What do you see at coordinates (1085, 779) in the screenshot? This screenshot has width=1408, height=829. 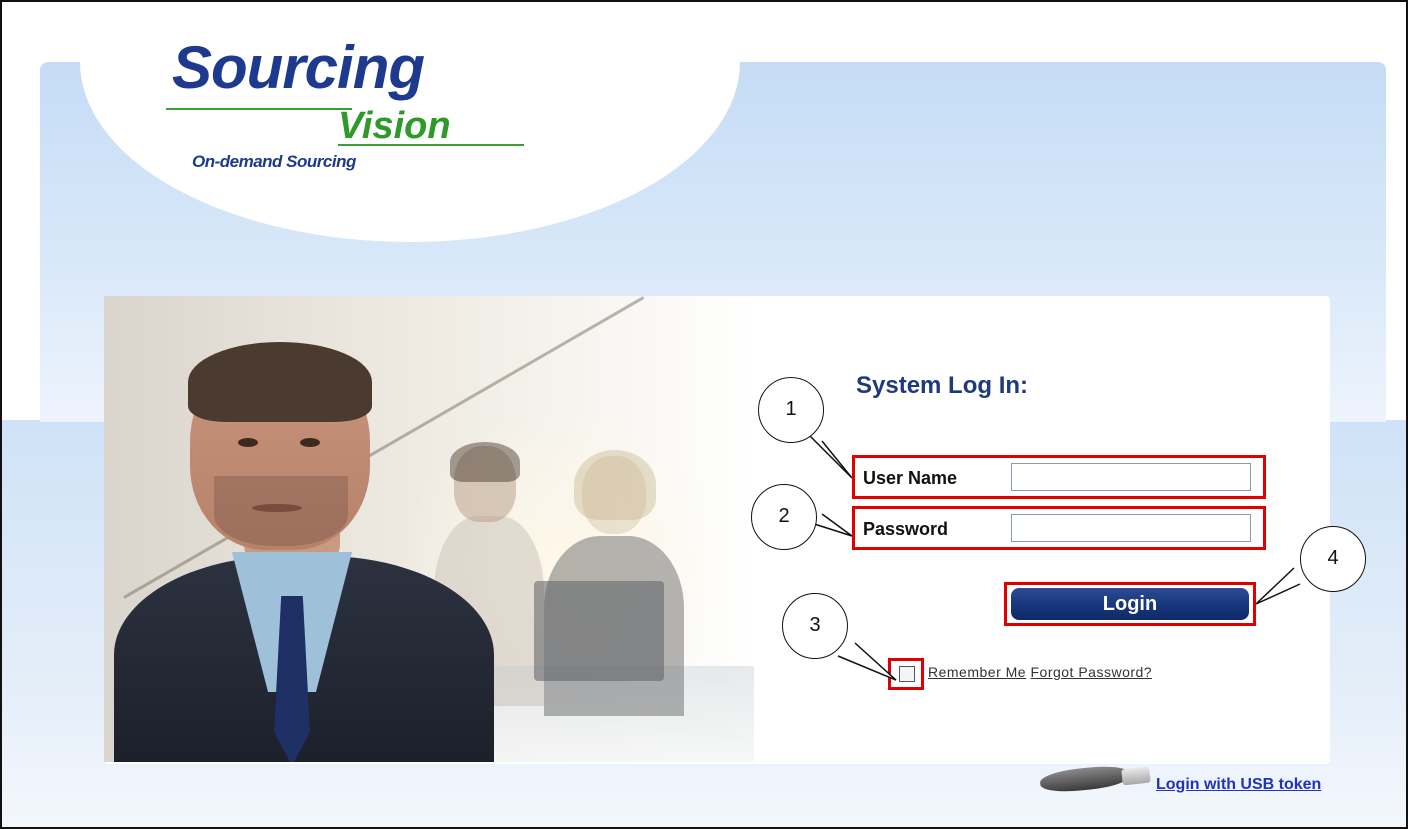 I see `usb-stick-icon` at bounding box center [1085, 779].